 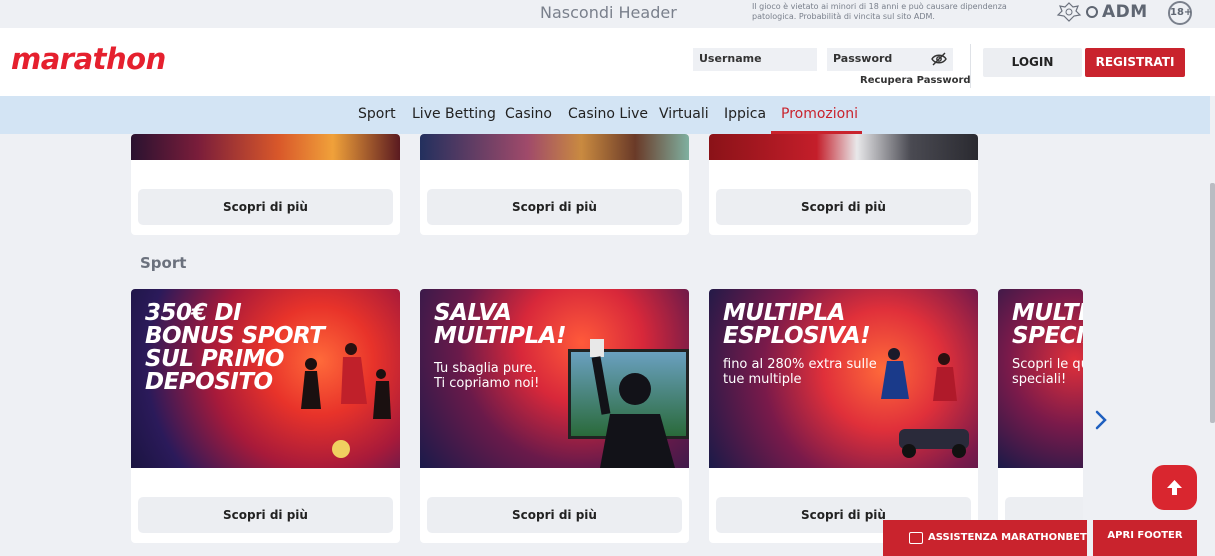 I want to click on age-18-badge: 18+, so click(x=1180, y=13).